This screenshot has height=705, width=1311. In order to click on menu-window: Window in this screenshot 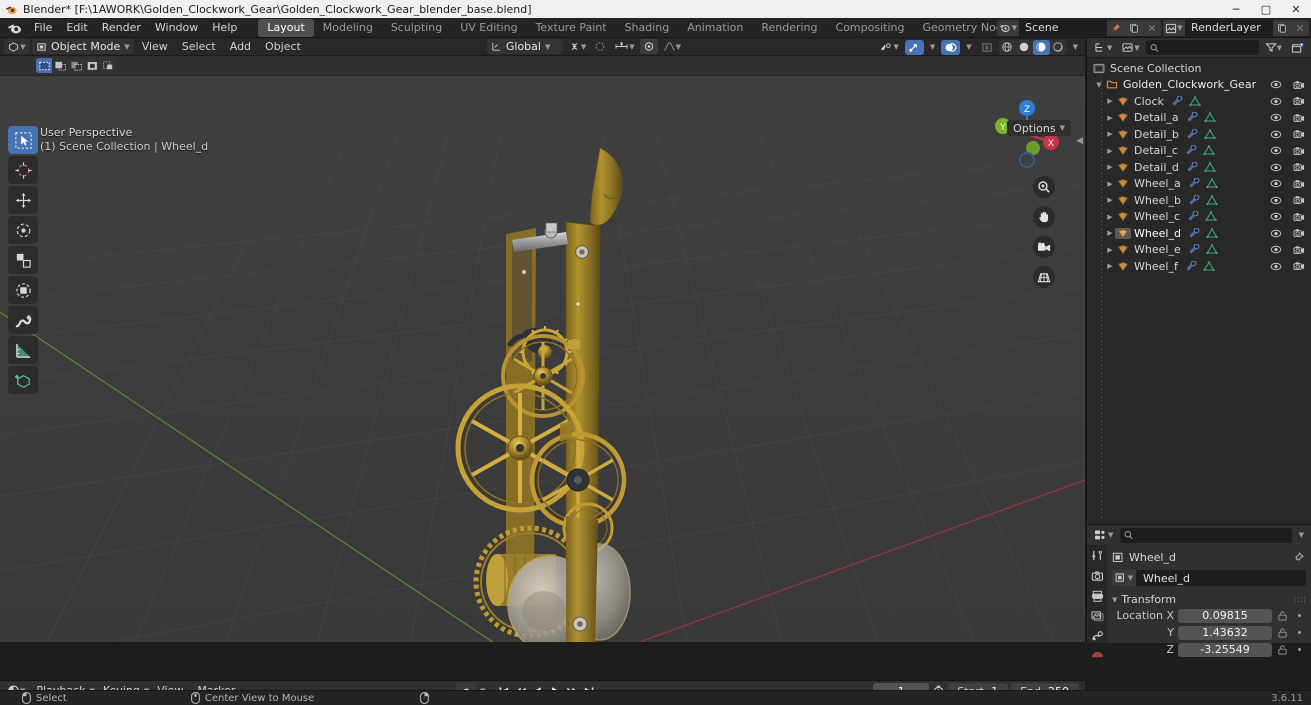, I will do `click(176, 28)`.